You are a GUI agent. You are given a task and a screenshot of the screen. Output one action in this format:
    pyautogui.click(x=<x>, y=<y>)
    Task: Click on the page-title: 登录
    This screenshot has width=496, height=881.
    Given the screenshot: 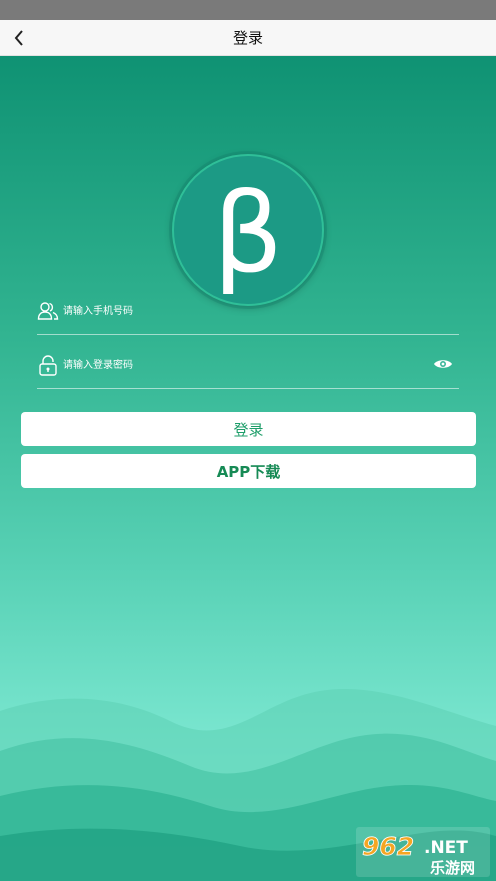 What is the action you would take?
    pyautogui.click(x=247, y=38)
    